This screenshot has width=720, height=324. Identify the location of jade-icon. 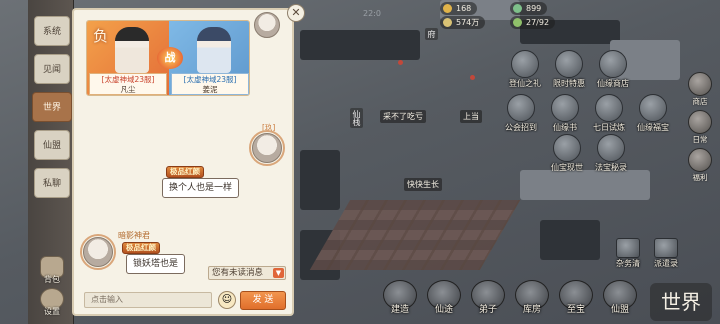
(517, 8).